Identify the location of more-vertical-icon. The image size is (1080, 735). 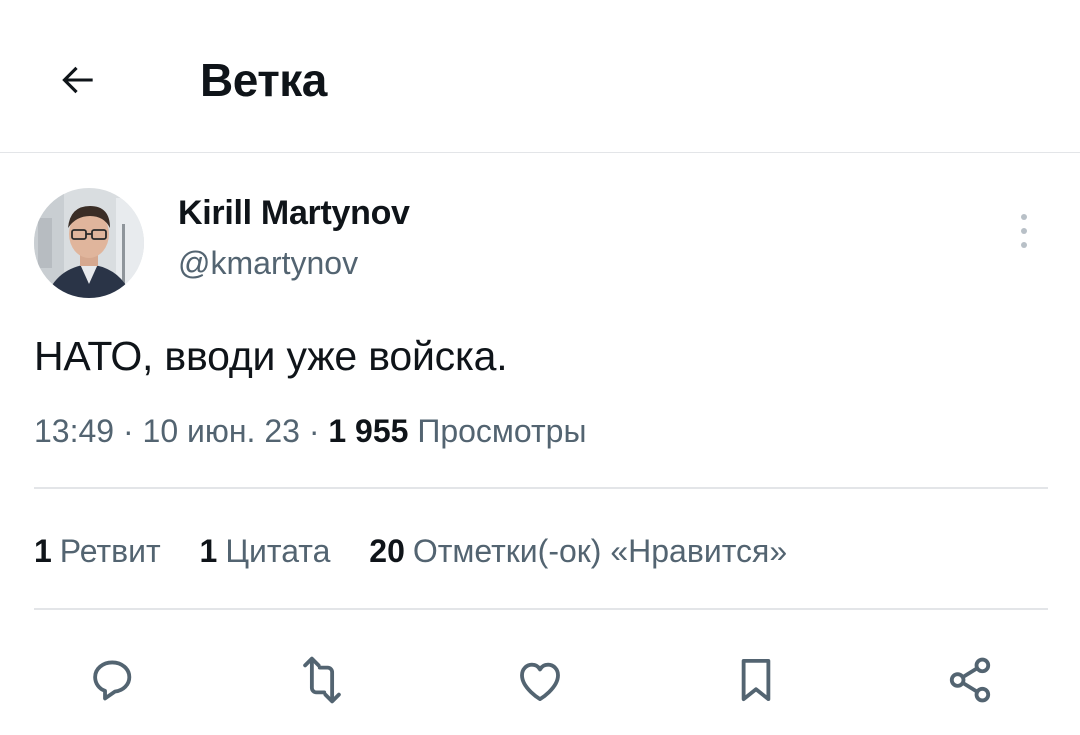
(1024, 231).